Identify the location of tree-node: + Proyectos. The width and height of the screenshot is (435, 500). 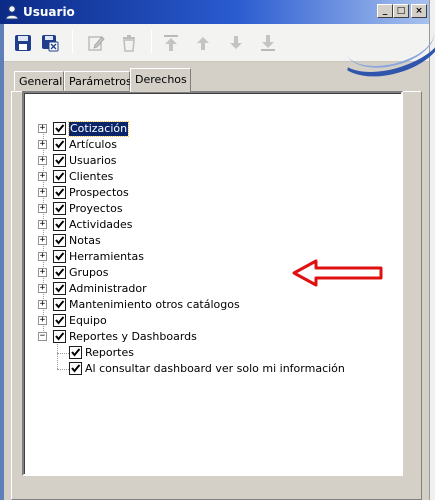
(209, 209).